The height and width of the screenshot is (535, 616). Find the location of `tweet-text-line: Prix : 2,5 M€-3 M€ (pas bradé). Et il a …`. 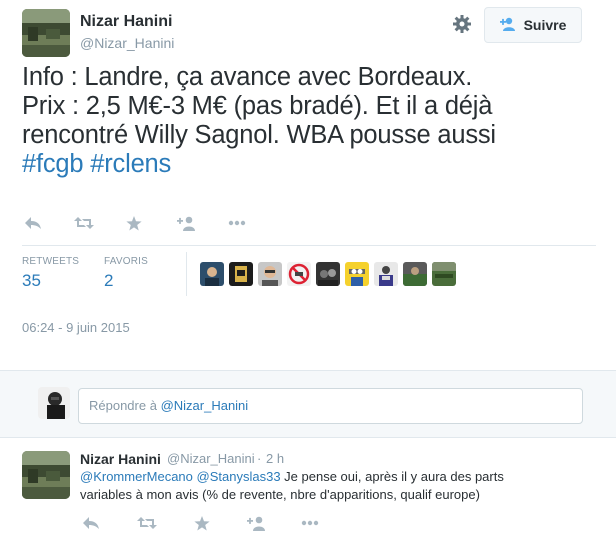

tweet-text-line: Prix : 2,5 M€-3 M€ (pas bradé). Et il a … is located at coordinates (257, 106).